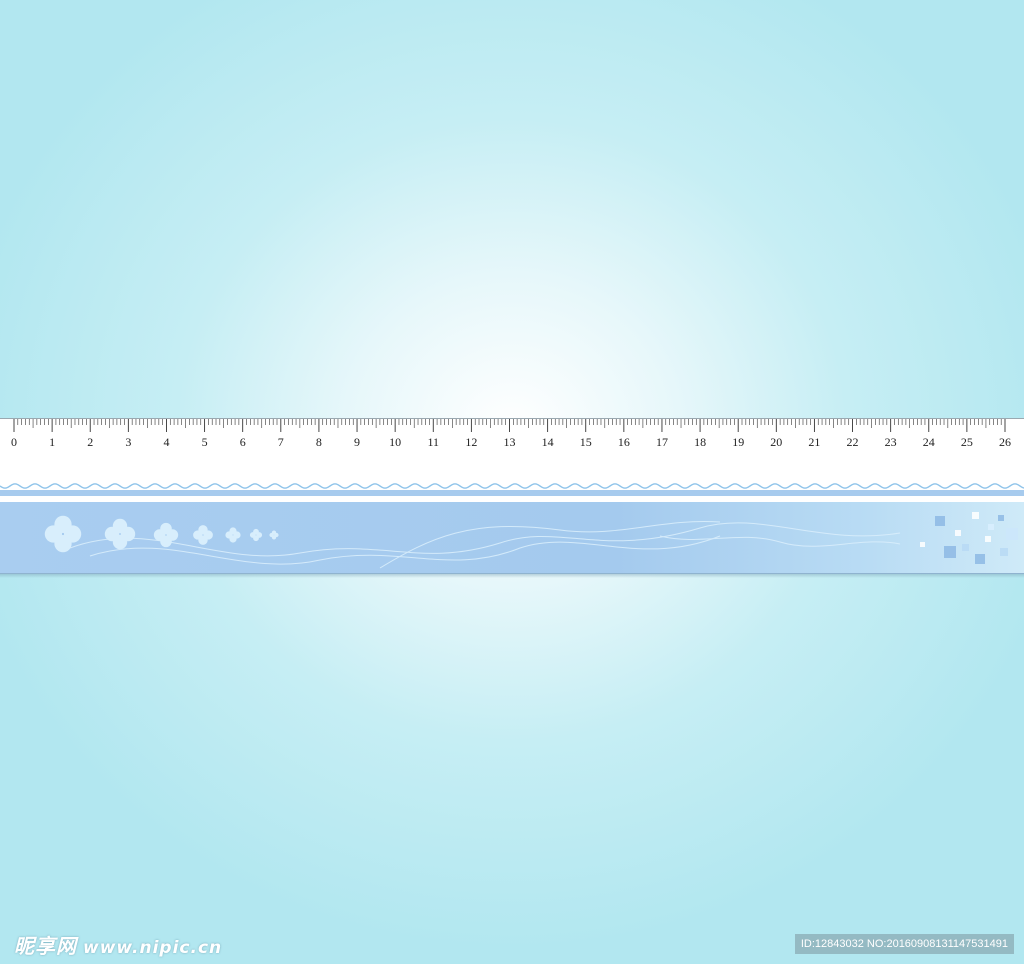  I want to click on unit-label: 16, so click(624, 442).